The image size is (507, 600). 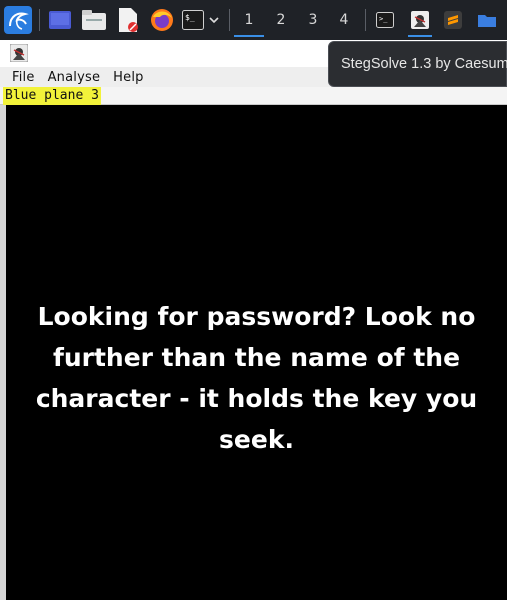 I want to click on workspace-label: 3, so click(x=313, y=20).